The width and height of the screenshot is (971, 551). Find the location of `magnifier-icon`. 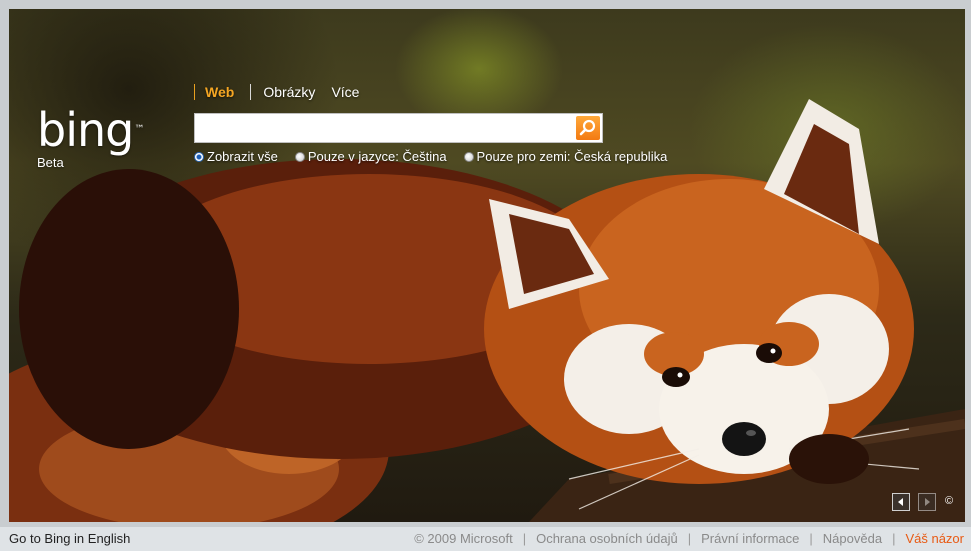

magnifier-icon is located at coordinates (587, 127).